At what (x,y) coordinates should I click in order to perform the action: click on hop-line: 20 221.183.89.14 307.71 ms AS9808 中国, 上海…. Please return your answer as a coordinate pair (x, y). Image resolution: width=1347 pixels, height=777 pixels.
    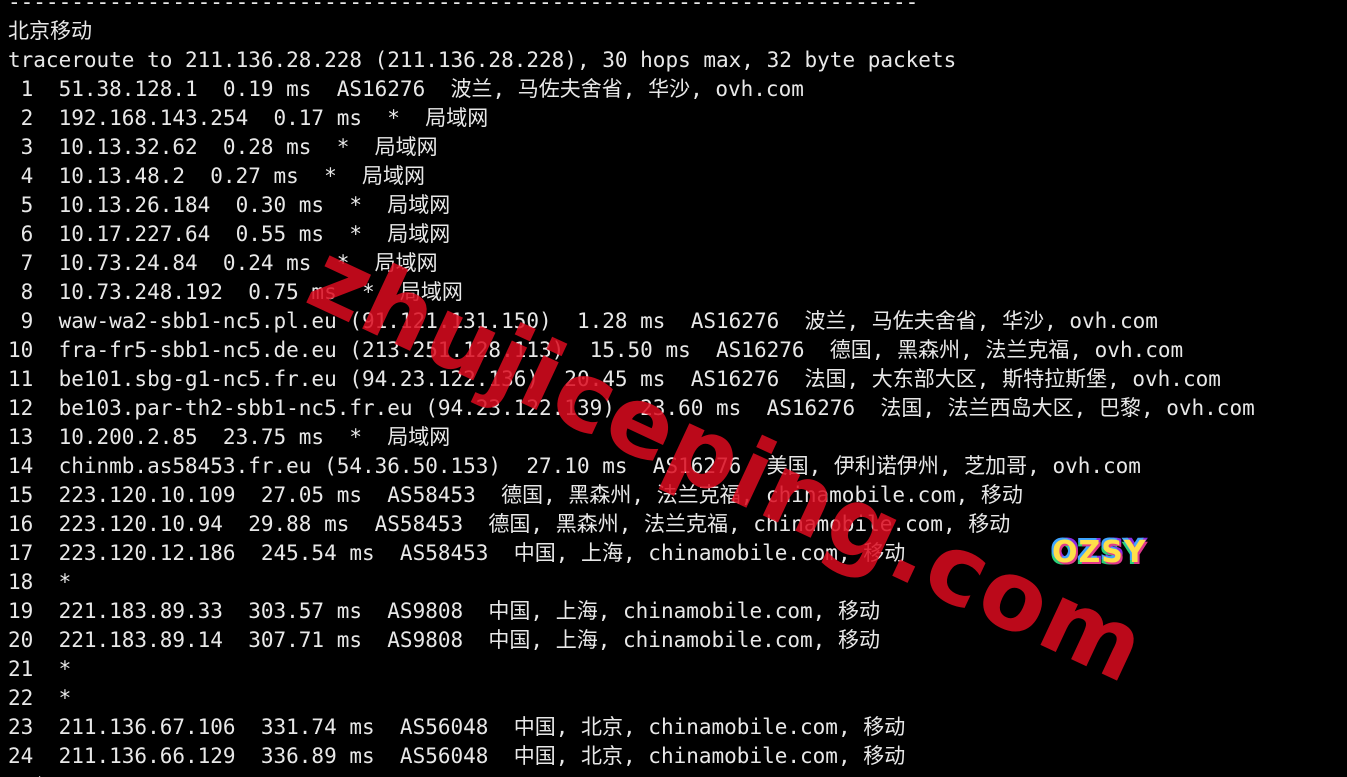
    Looking at the image, I should click on (444, 640).